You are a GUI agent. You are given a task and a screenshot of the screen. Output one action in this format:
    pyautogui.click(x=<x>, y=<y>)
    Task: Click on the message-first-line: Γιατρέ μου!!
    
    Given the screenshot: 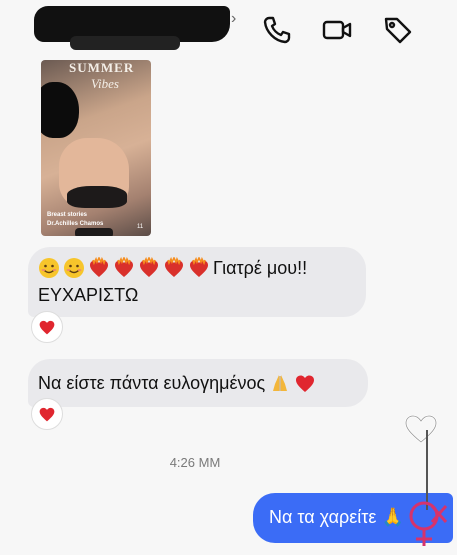 What is the action you would take?
    pyautogui.click(x=172, y=268)
    